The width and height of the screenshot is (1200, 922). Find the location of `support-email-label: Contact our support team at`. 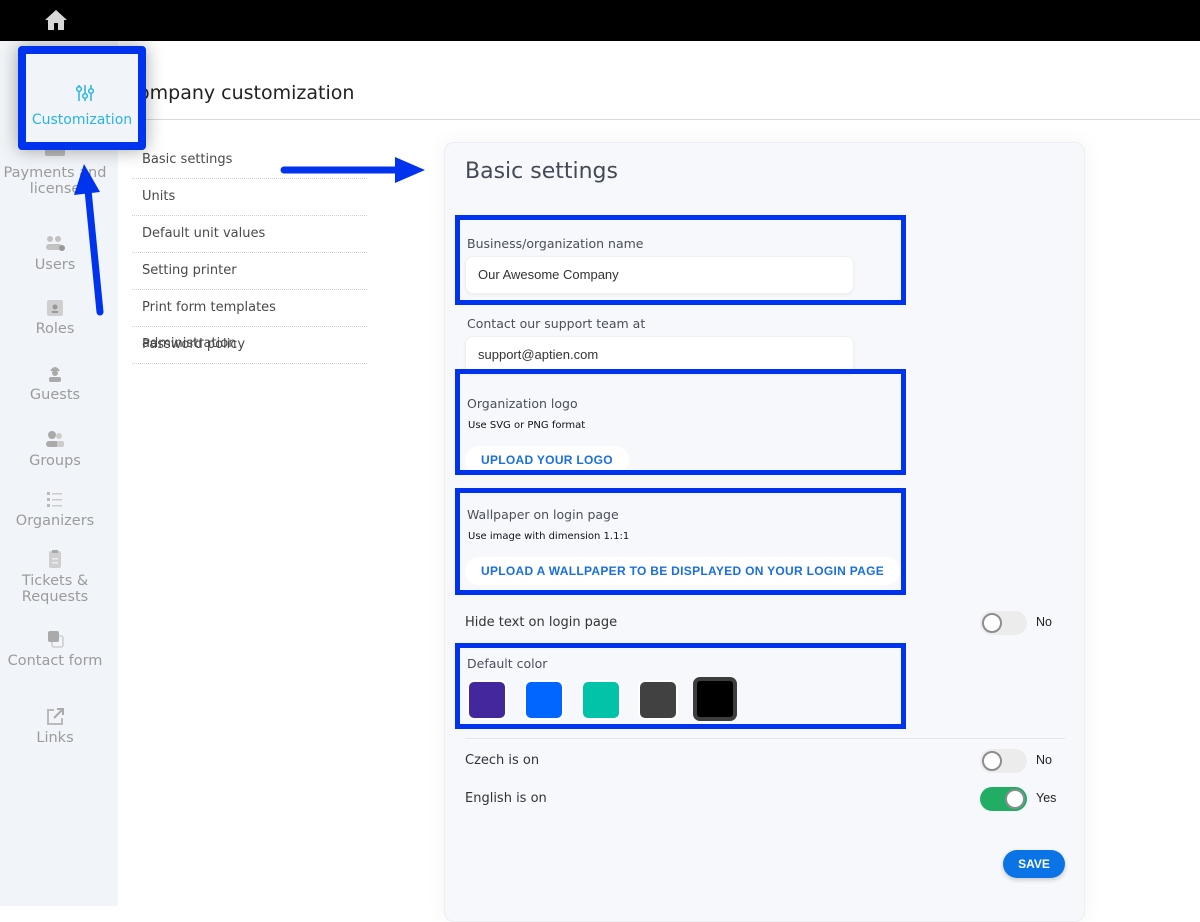

support-email-label: Contact our support team at is located at coordinates (556, 323).